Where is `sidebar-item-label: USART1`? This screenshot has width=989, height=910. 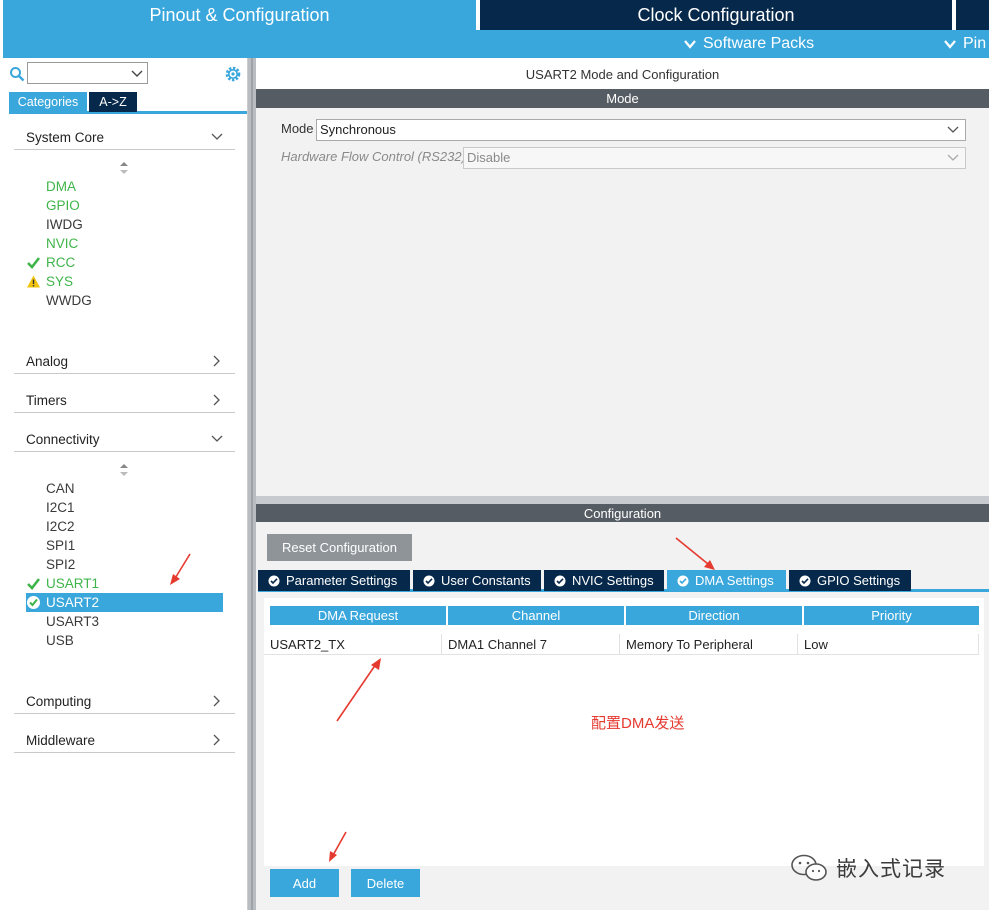
sidebar-item-label: USART1 is located at coordinates (73, 583).